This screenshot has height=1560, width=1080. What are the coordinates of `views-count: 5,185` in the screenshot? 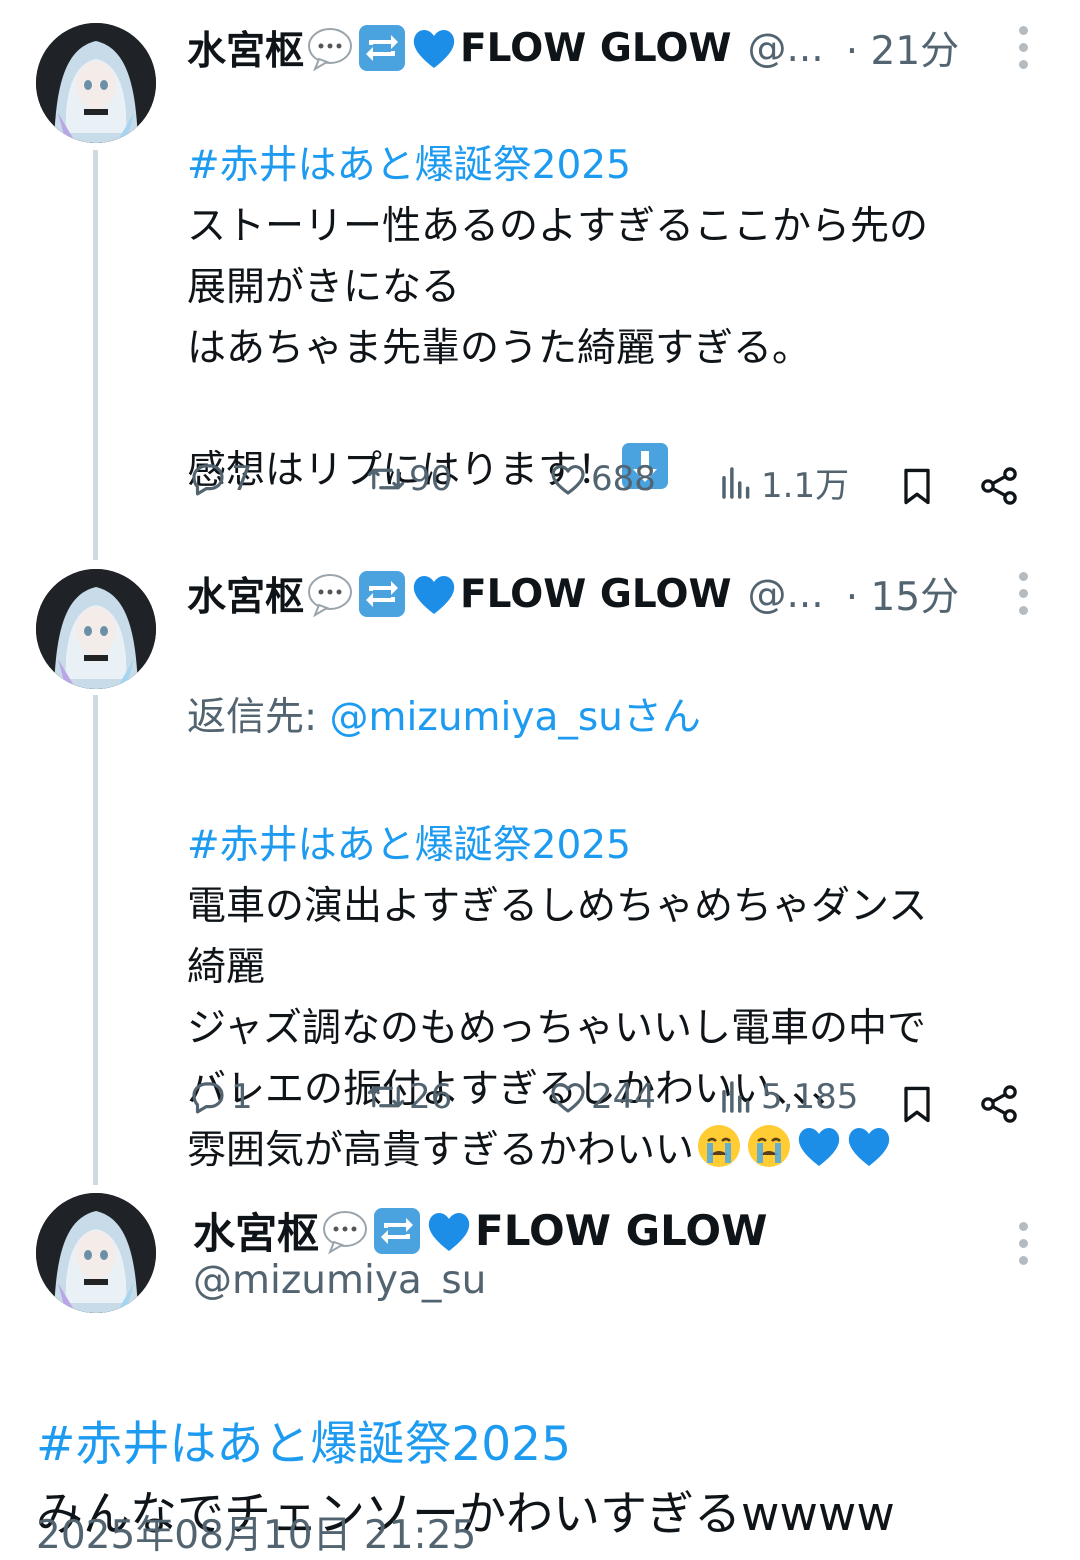 It's located at (810, 1097).